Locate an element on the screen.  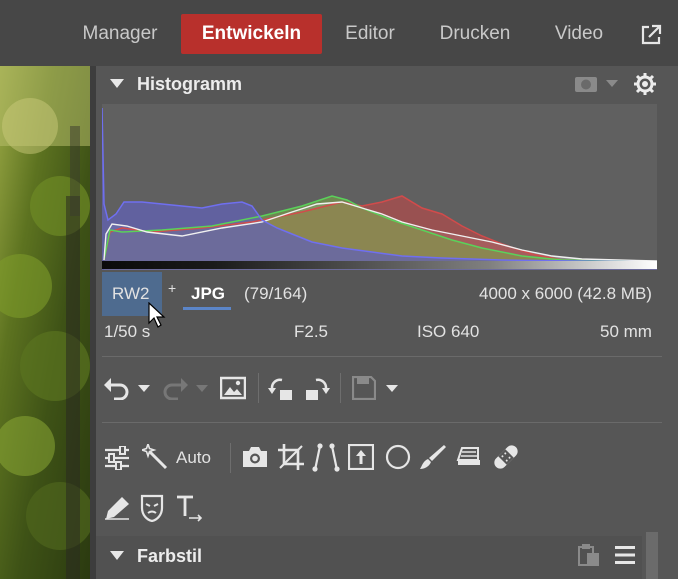
nav-tab-video: Video is located at coordinates (579, 34).